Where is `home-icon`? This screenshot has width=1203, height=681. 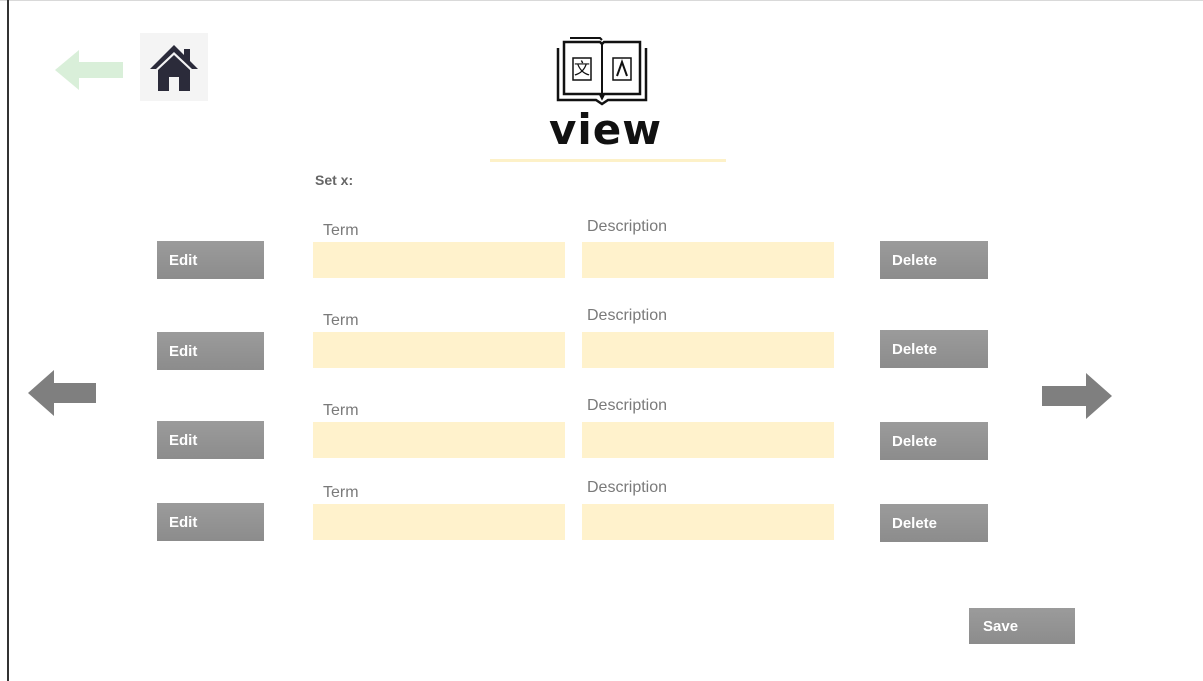 home-icon is located at coordinates (174, 68).